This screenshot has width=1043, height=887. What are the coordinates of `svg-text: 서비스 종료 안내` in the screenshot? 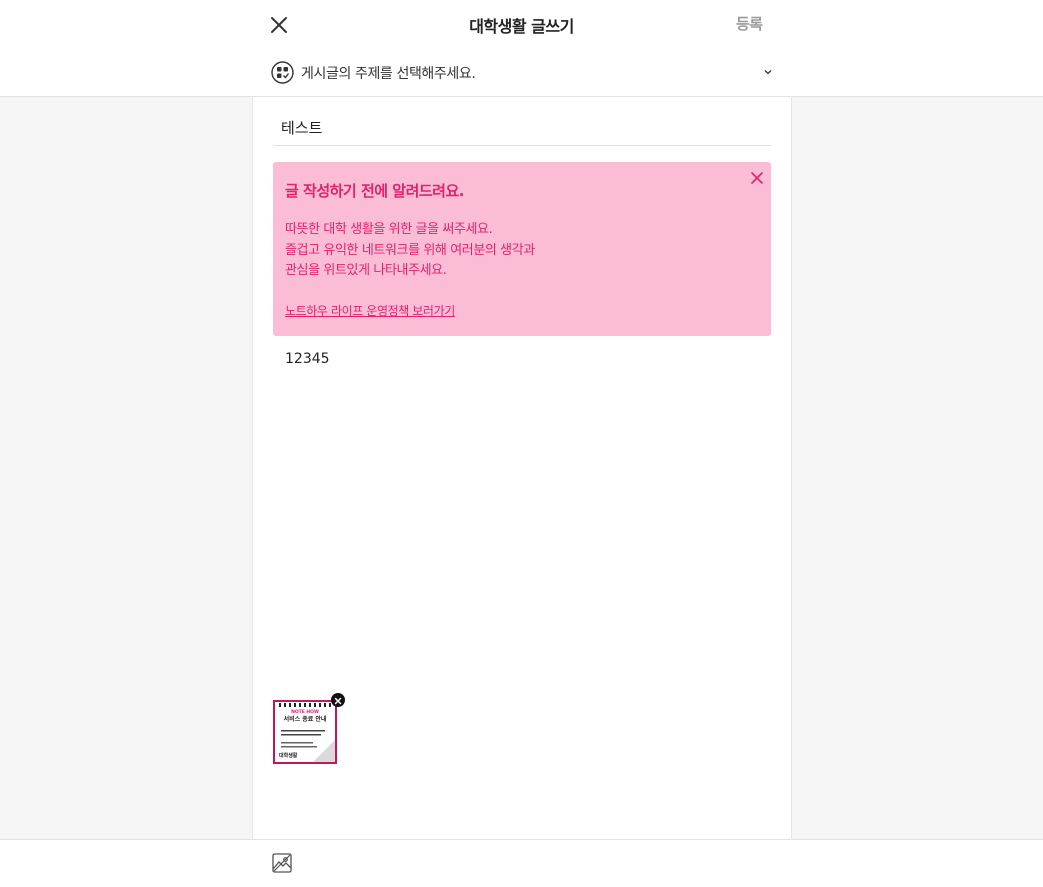 It's located at (305, 719).